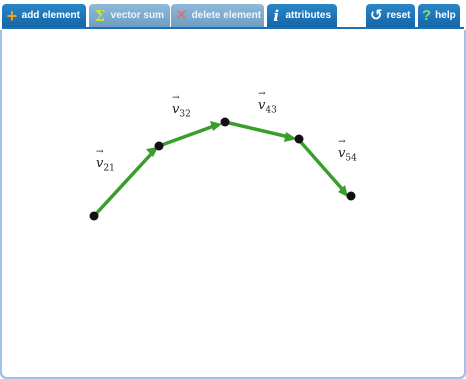 The image size is (466, 379). I want to click on x-icon: ✕, so click(181, 15).